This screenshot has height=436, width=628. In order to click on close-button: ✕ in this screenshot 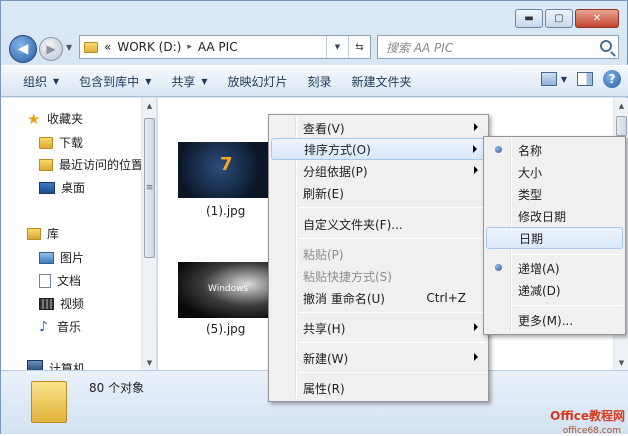, I will do `click(597, 18)`.